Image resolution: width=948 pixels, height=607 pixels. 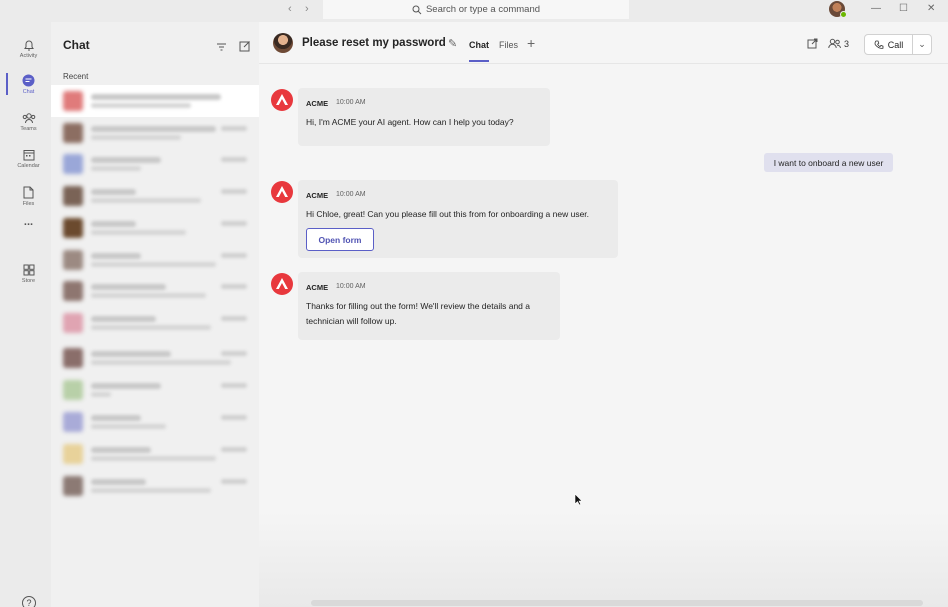 I want to click on rail-store: Store, so click(x=28, y=274).